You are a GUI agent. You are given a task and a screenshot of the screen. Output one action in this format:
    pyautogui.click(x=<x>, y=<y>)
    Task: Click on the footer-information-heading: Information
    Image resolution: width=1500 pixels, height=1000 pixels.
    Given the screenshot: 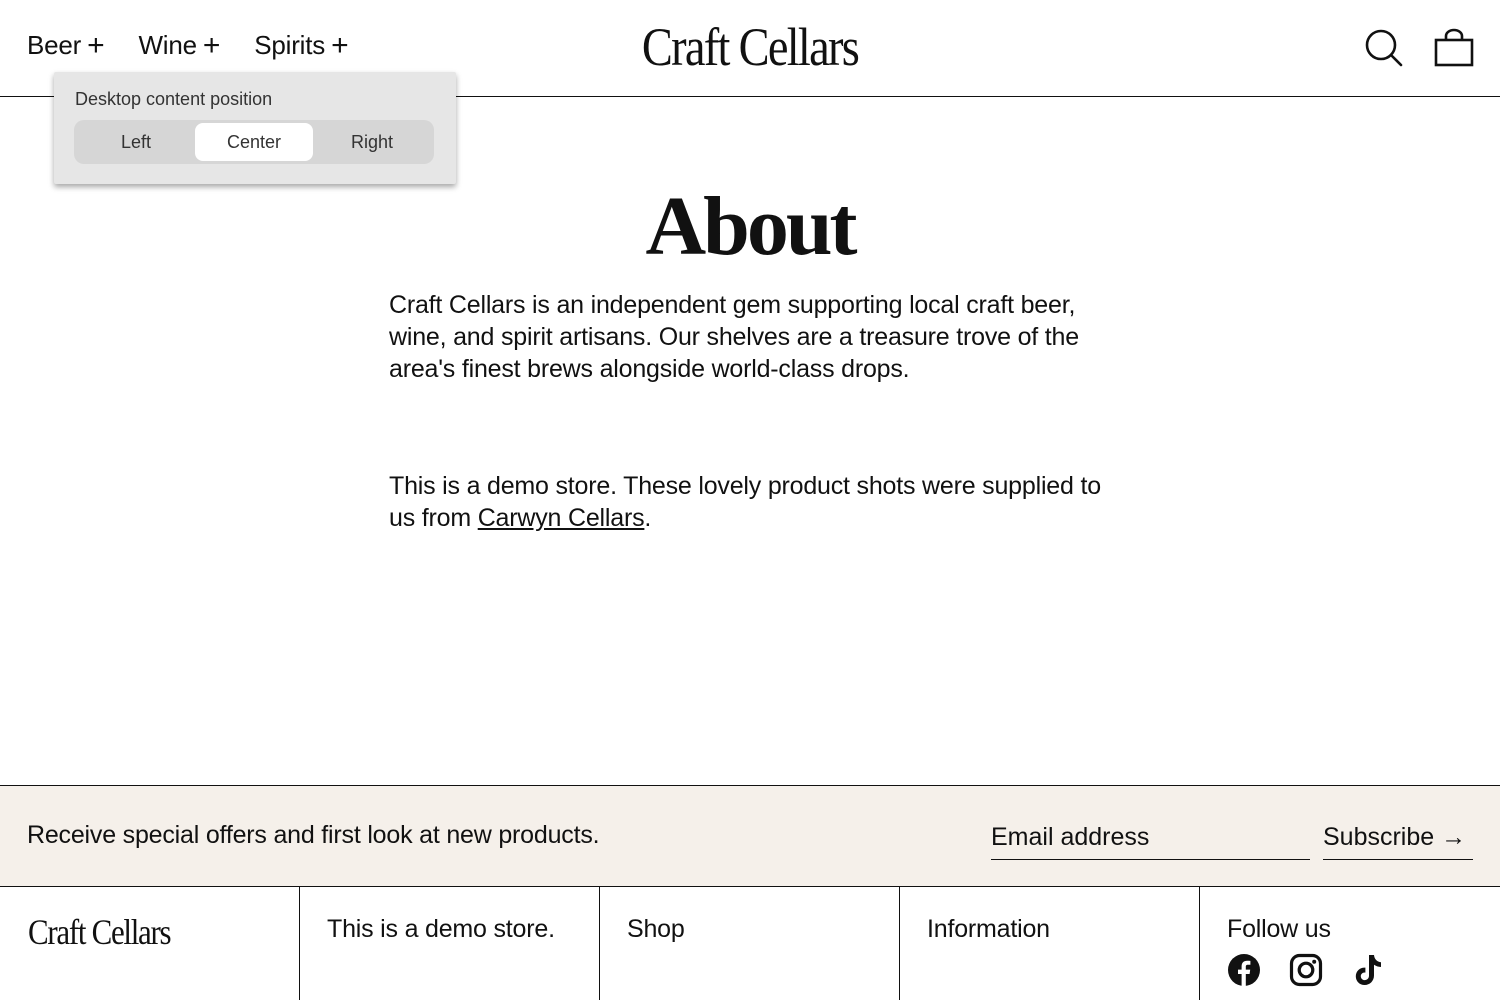 What is the action you would take?
    pyautogui.click(x=988, y=929)
    